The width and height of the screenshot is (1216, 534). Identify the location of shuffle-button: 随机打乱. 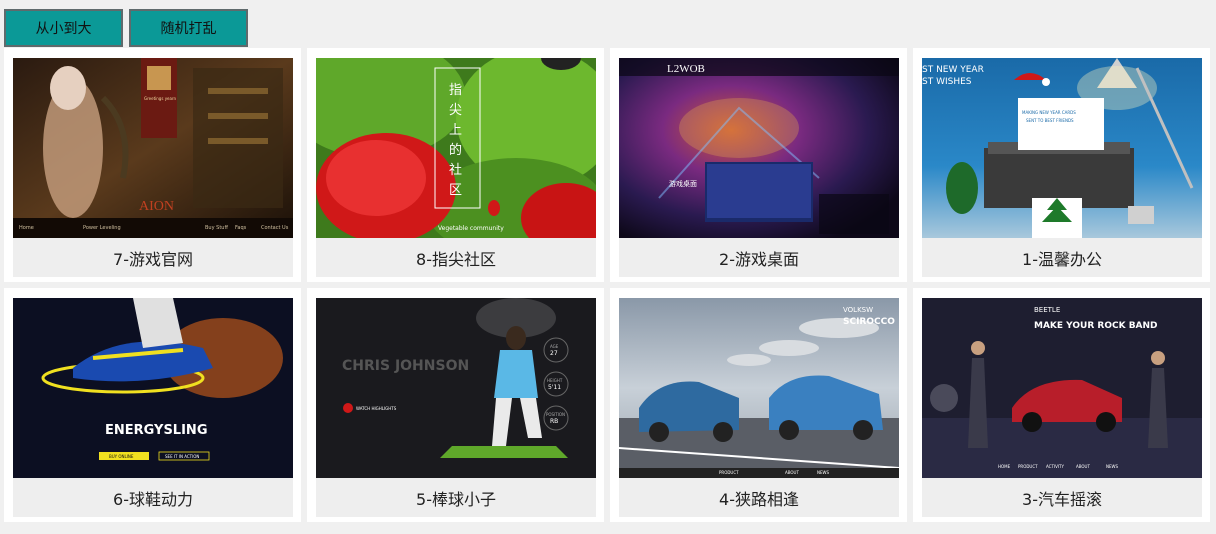
(188, 28).